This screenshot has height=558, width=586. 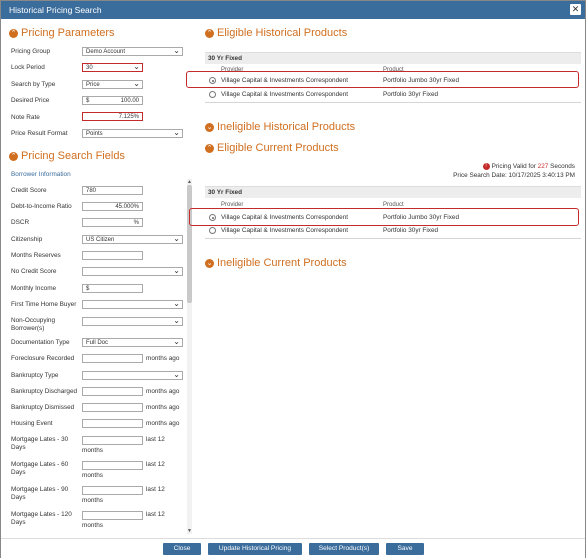 I want to click on eligible-historical-heading: ⌃ Eligible Historical Products, so click(x=276, y=33).